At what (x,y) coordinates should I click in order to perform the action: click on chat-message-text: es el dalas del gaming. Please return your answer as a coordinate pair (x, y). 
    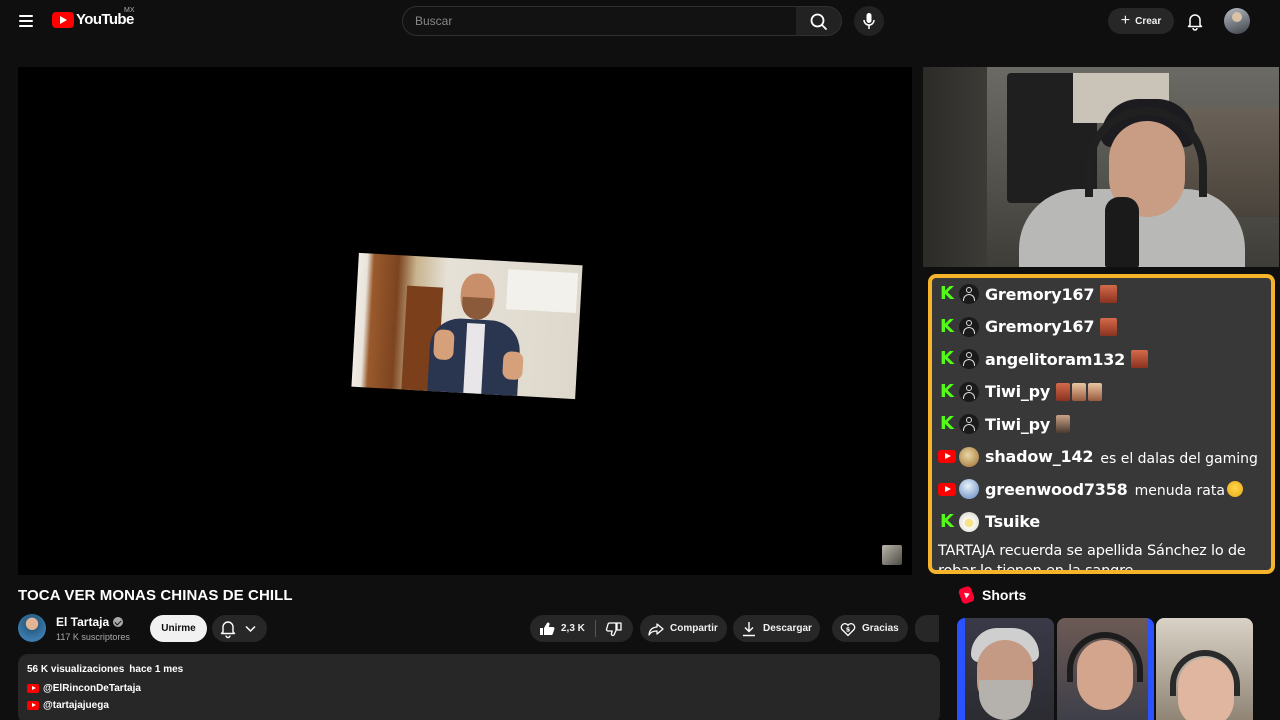
    Looking at the image, I should click on (1179, 458).